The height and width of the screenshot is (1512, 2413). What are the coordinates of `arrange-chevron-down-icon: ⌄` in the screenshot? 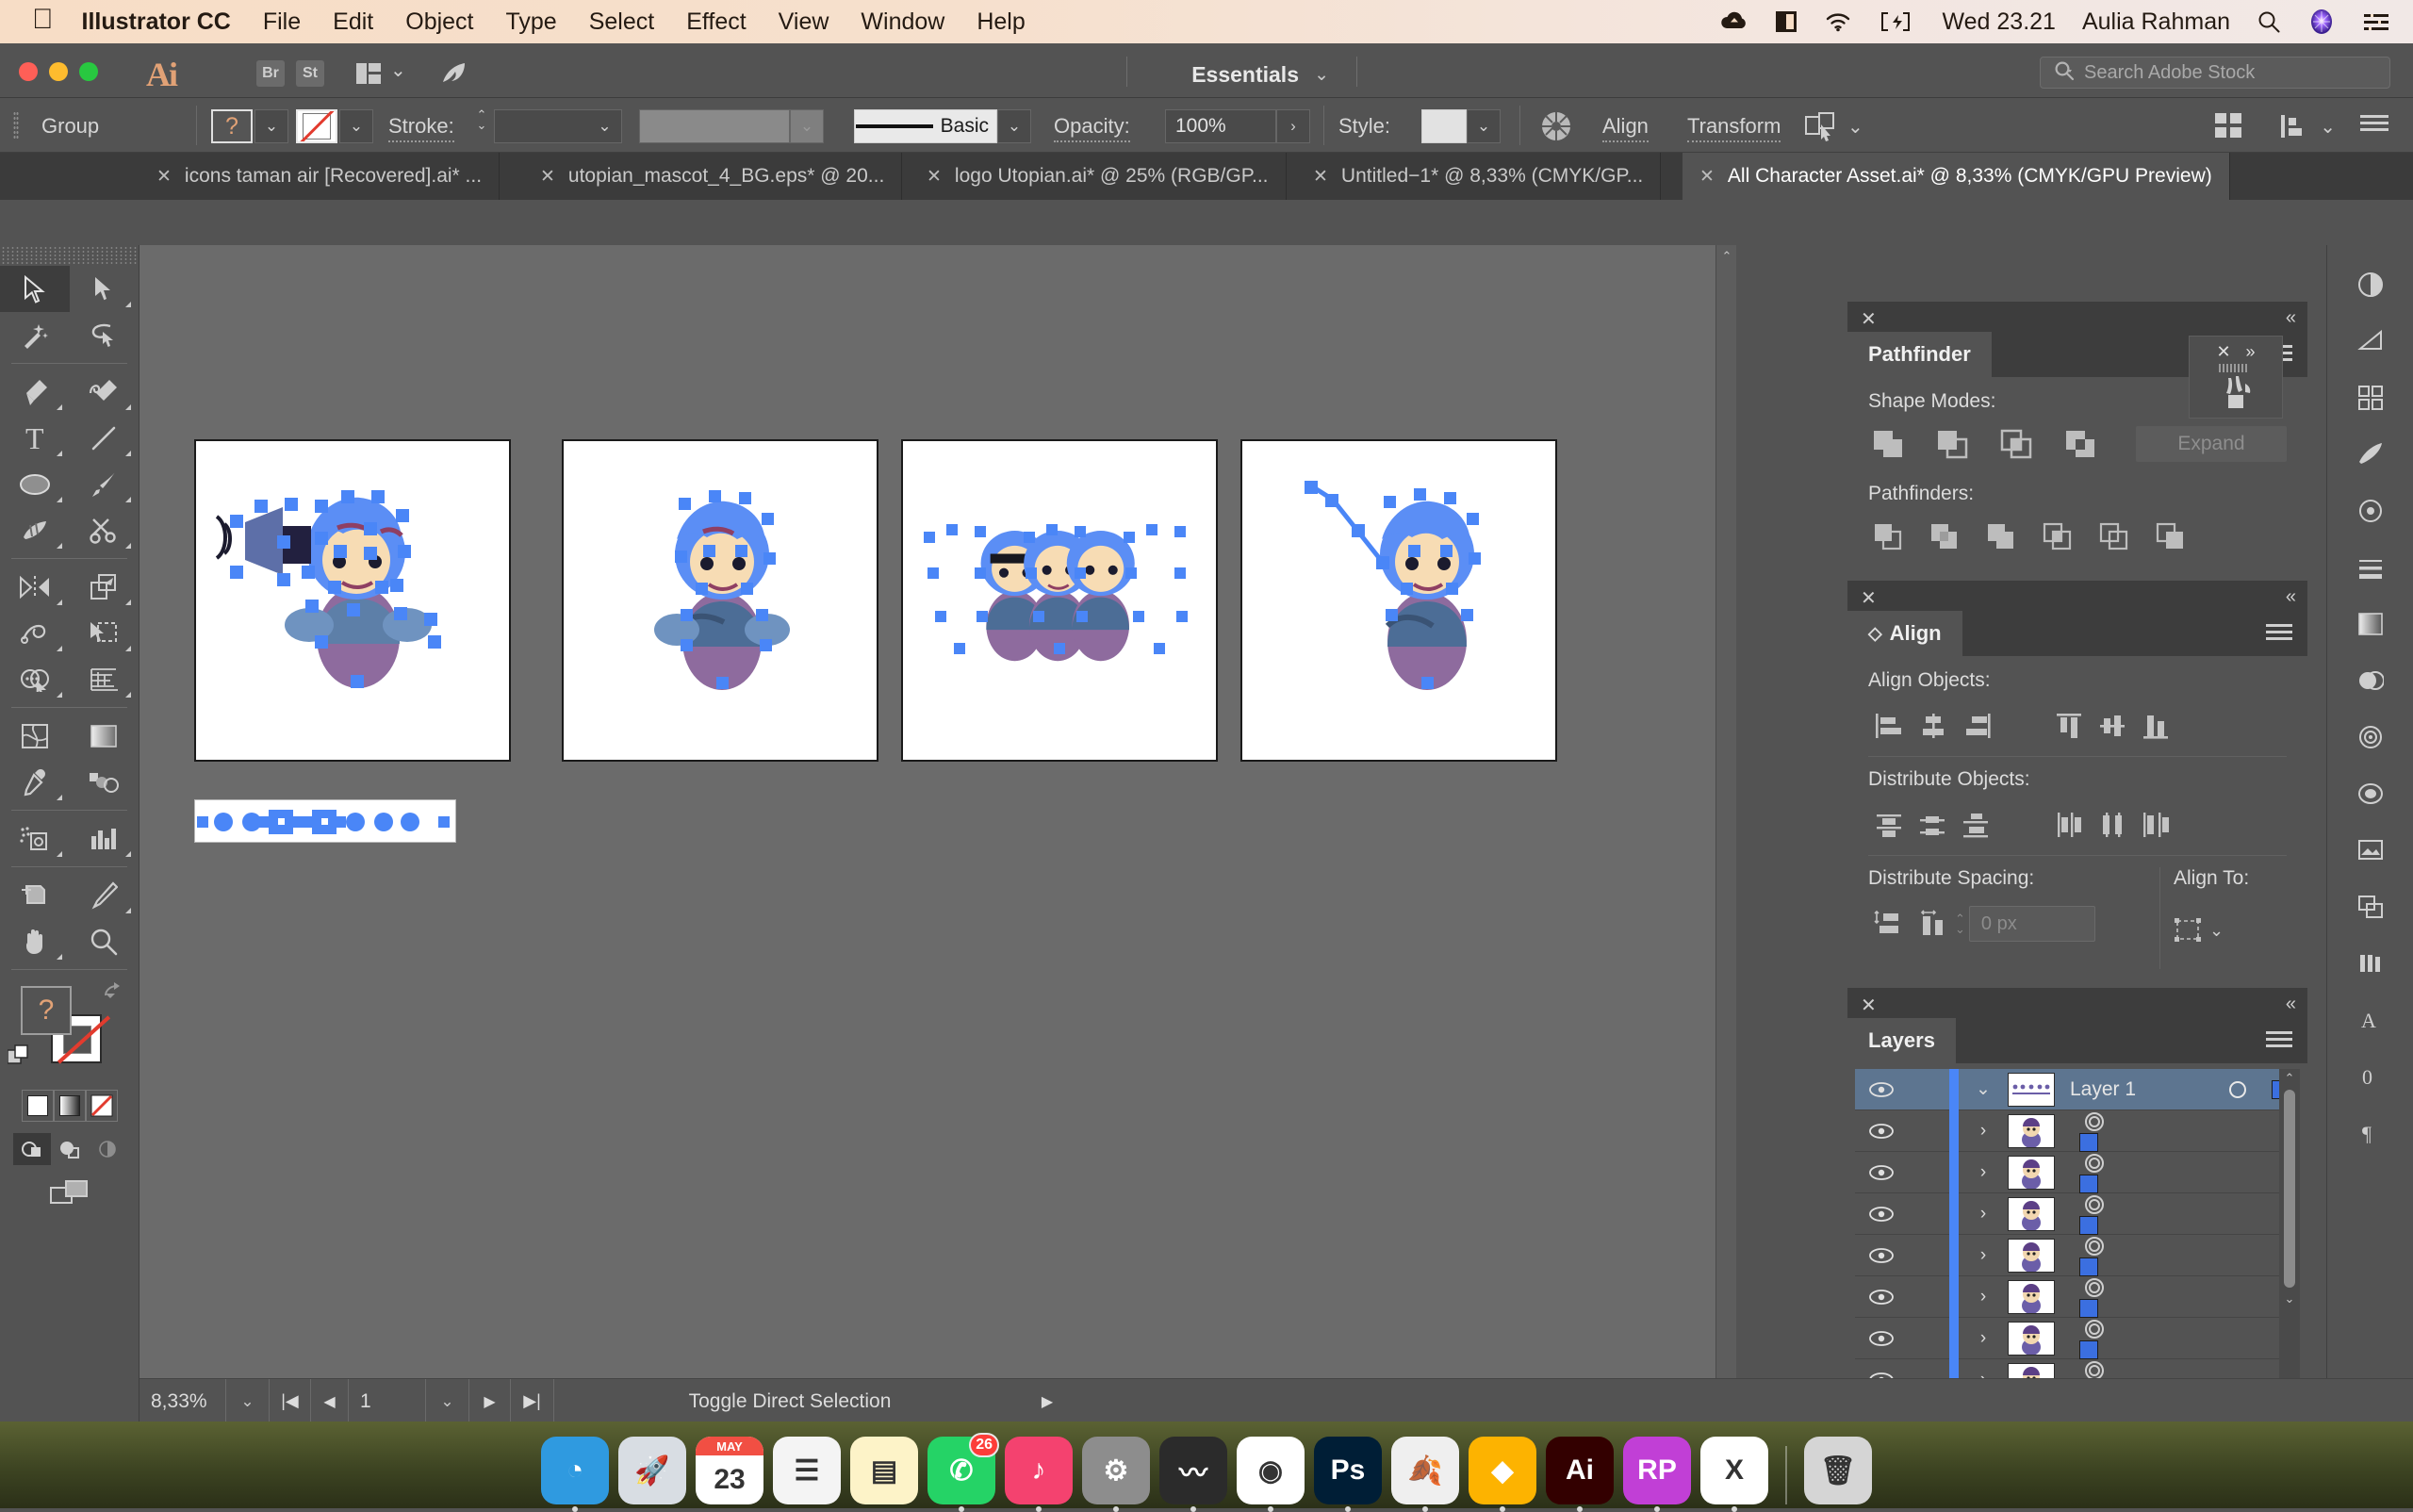 It's located at (398, 70).